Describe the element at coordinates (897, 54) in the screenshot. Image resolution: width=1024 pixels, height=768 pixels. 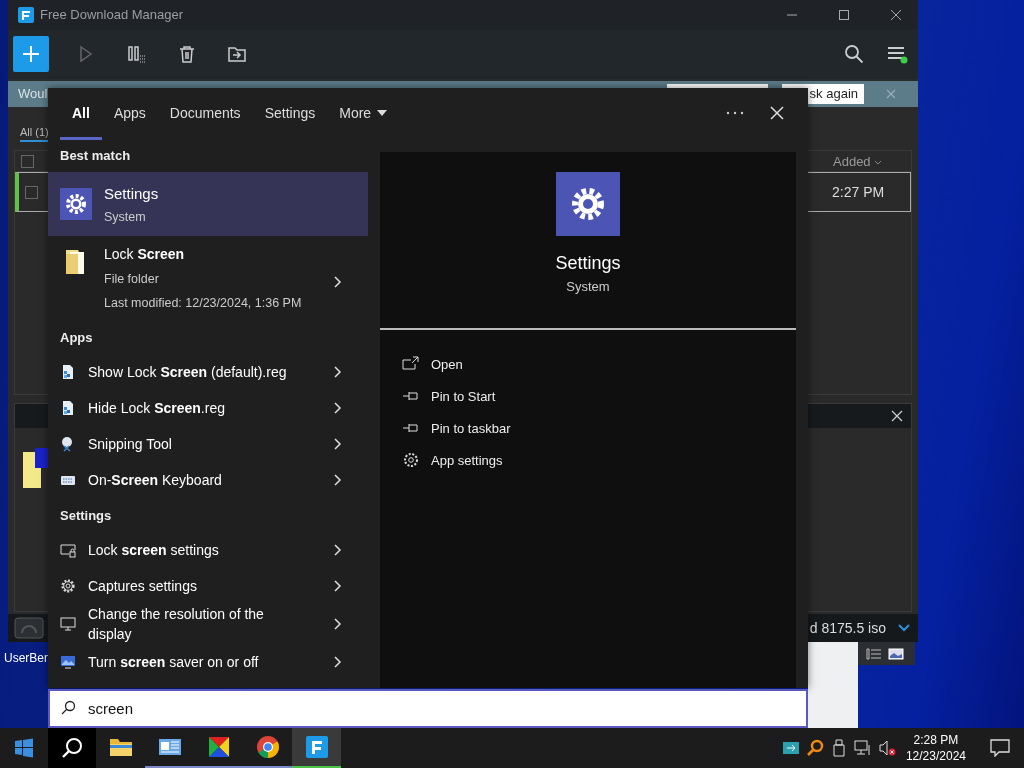
I see `menu-icon` at that location.